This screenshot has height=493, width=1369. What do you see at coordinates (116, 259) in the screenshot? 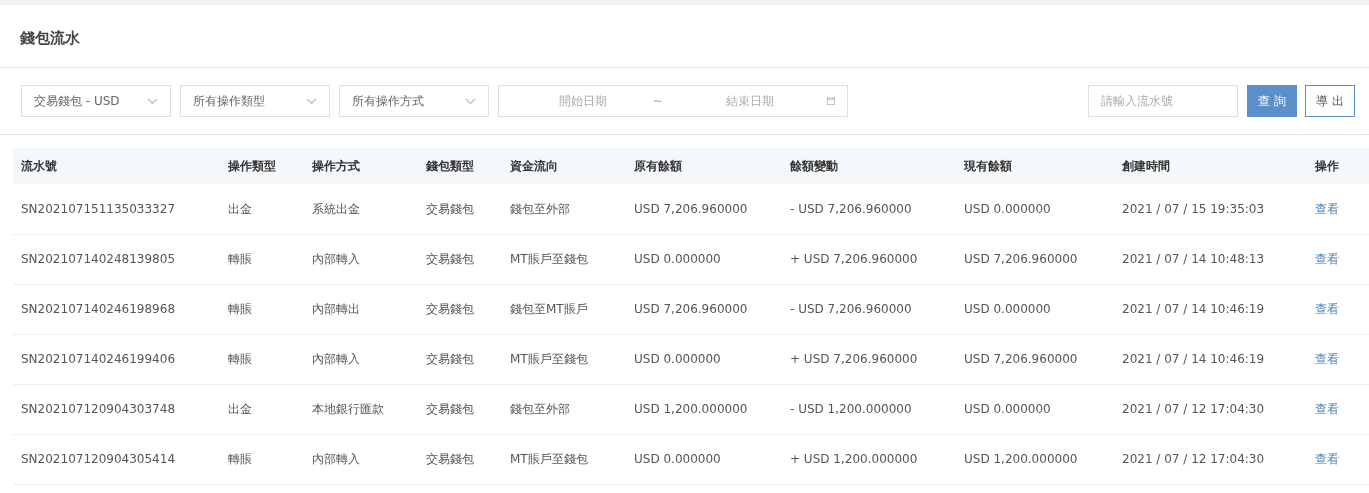
I see `table-cell: SN202107140248139805` at bounding box center [116, 259].